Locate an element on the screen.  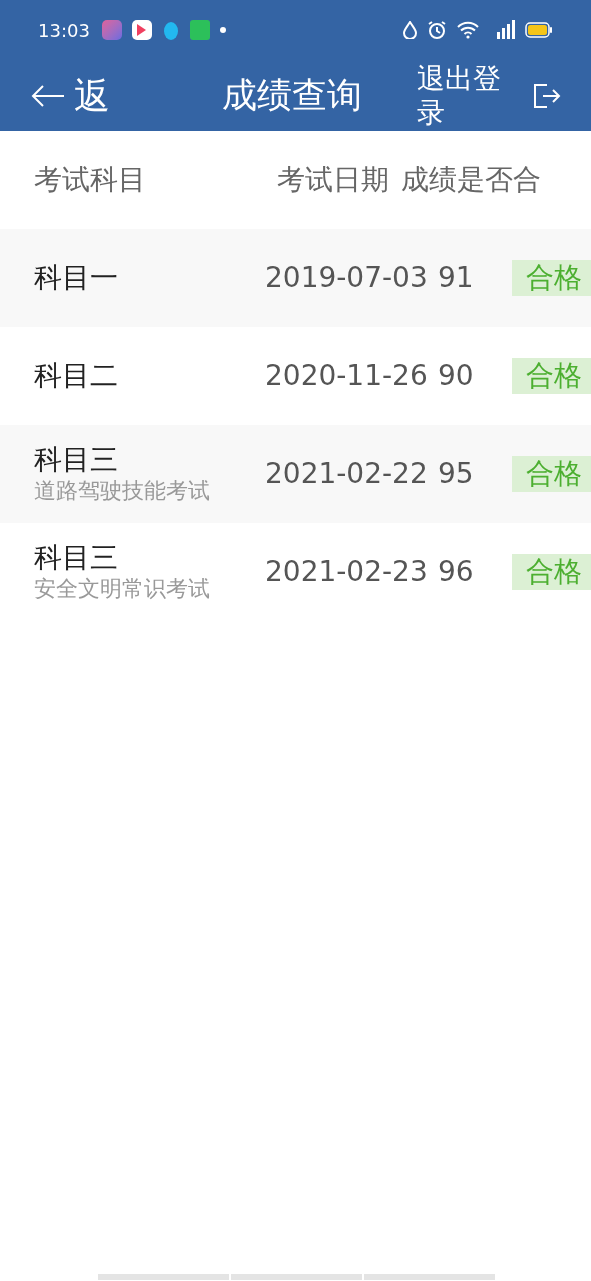
back-arrow-icon is located at coordinates (48, 95).